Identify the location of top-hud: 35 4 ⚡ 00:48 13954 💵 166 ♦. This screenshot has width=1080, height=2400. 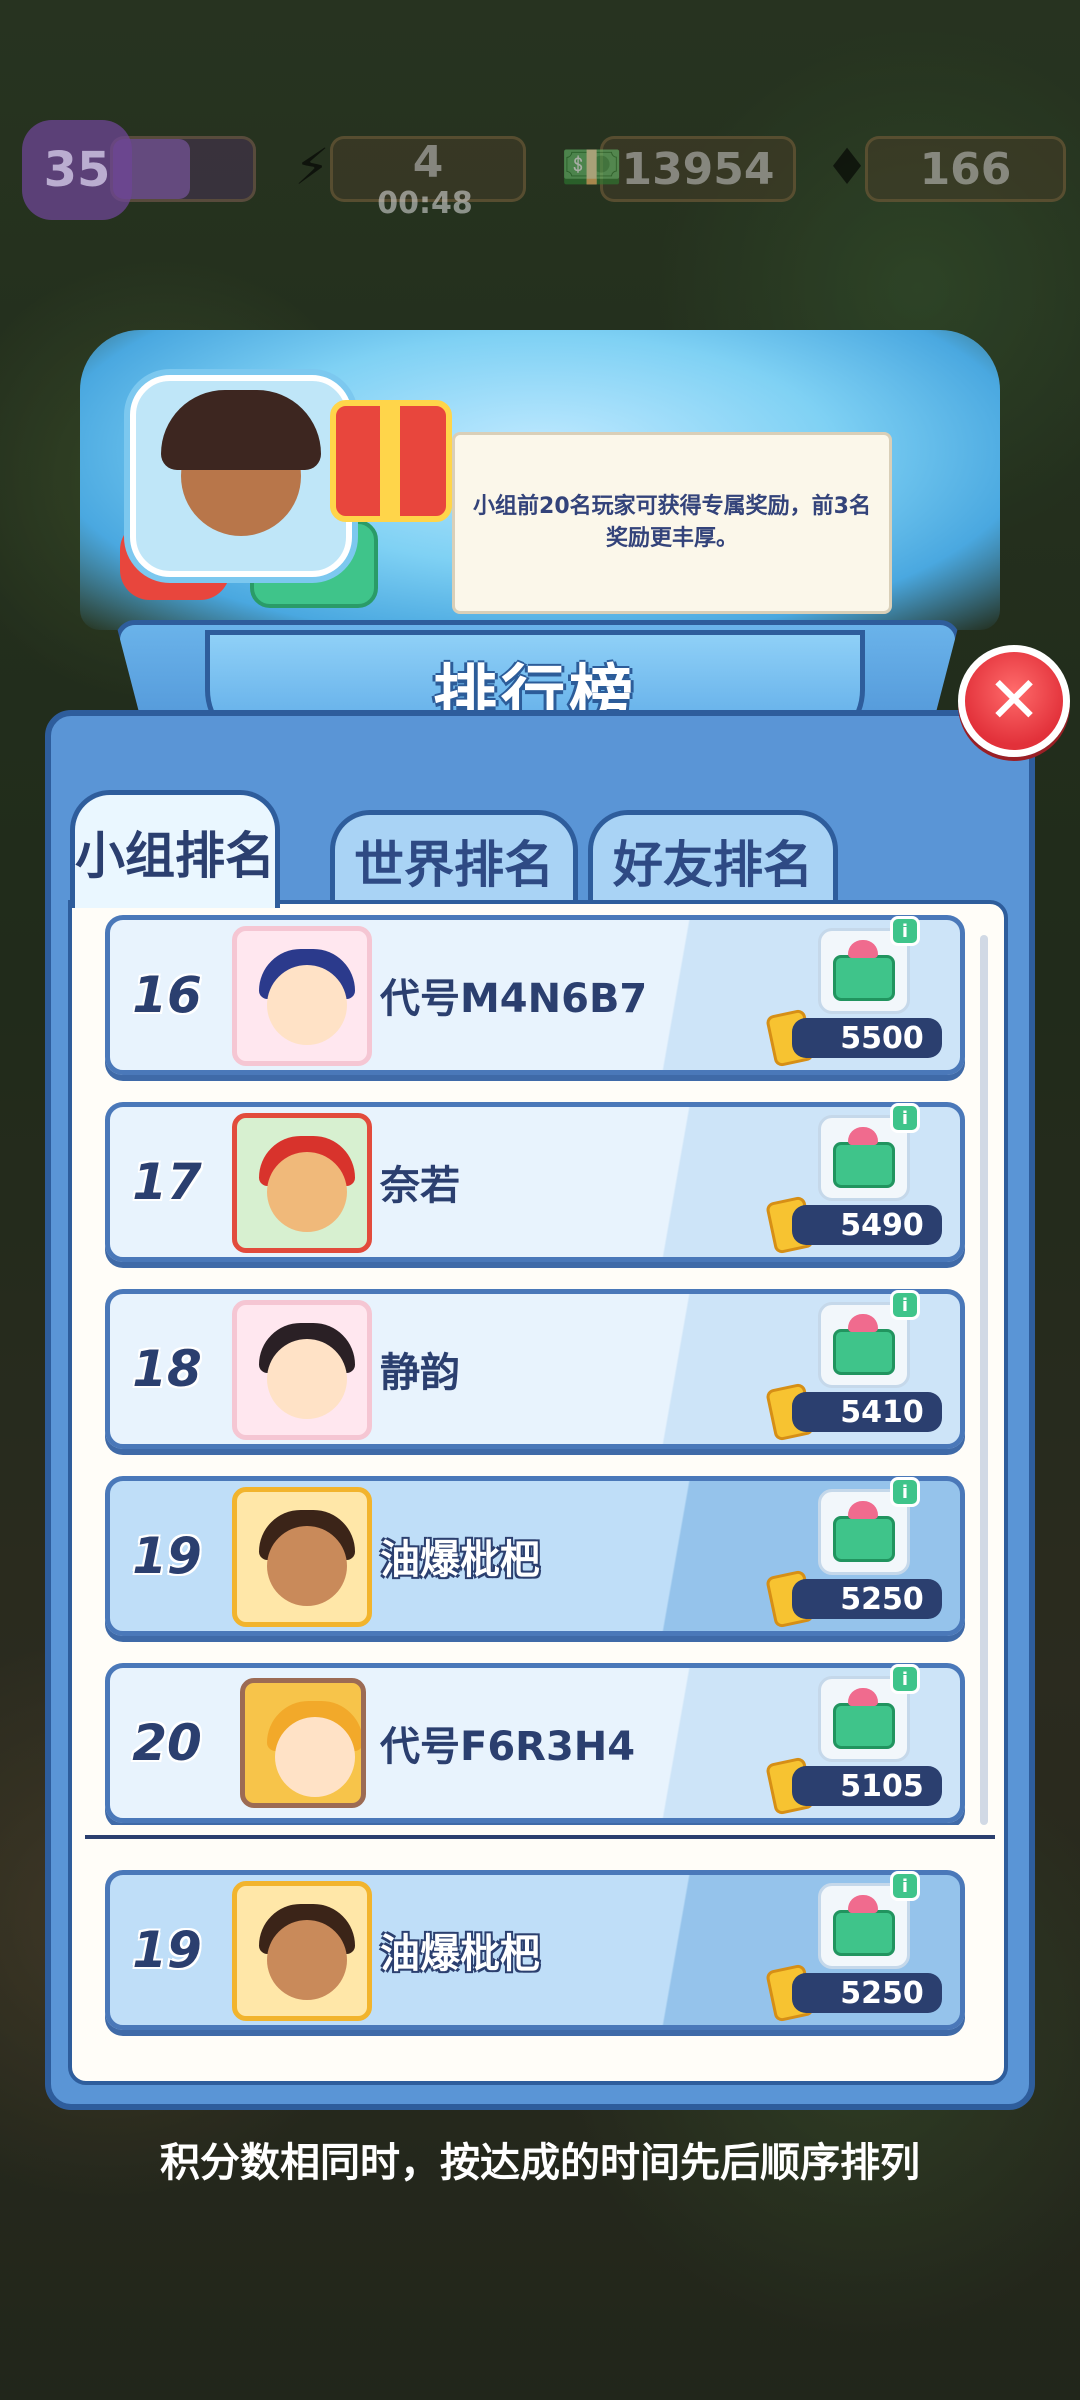
(540, 170).